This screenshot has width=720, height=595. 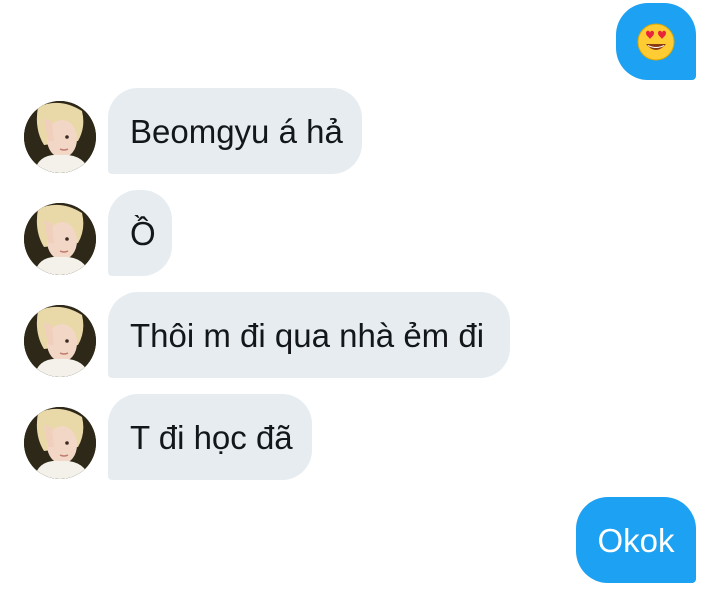 I want to click on message-text: Ồ, so click(x=143, y=233).